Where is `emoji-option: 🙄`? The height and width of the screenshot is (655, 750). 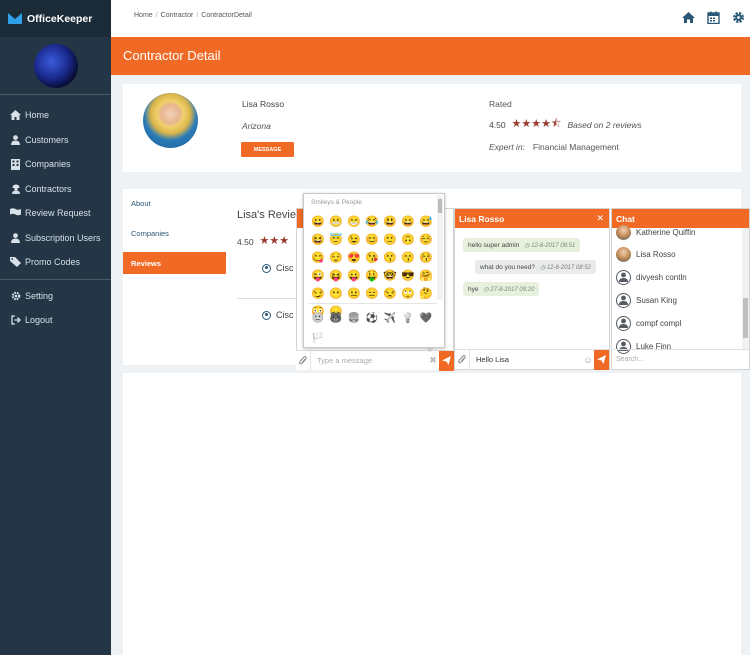 emoji-option: 🙄 is located at coordinates (408, 294).